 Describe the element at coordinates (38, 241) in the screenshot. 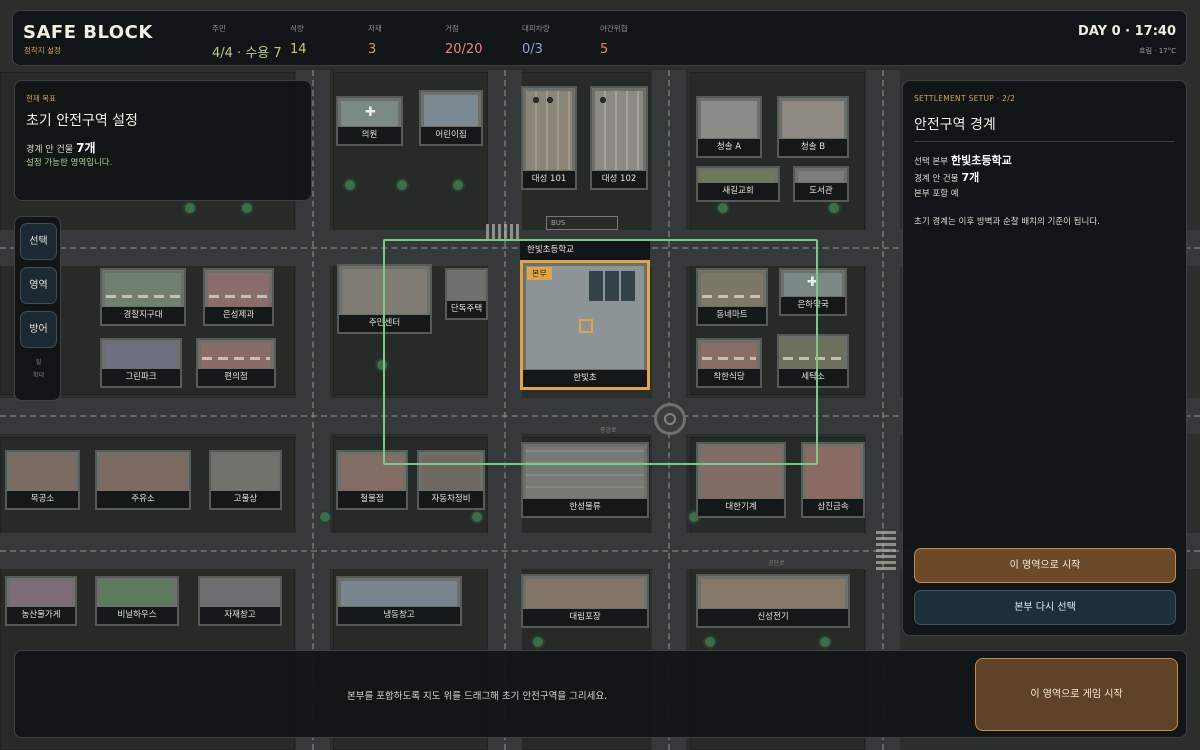

I see `select-tool-button: 선택` at that location.